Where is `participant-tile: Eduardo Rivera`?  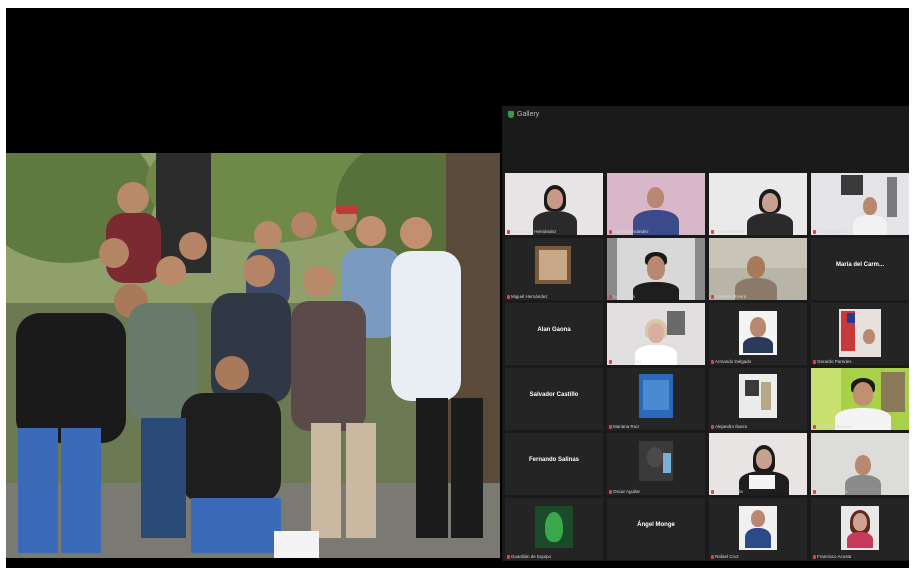 participant-tile: Eduardo Rivera is located at coordinates (758, 269).